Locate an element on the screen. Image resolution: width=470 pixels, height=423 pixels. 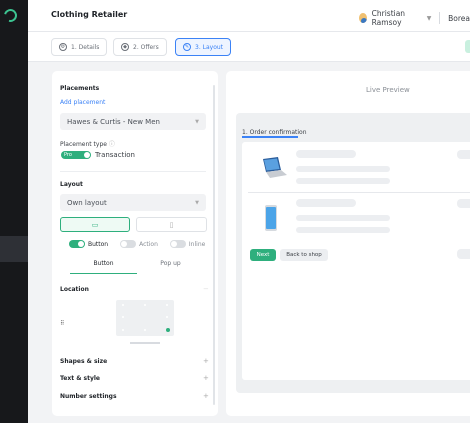
tab-popup: Pop up is located at coordinates (170, 267).